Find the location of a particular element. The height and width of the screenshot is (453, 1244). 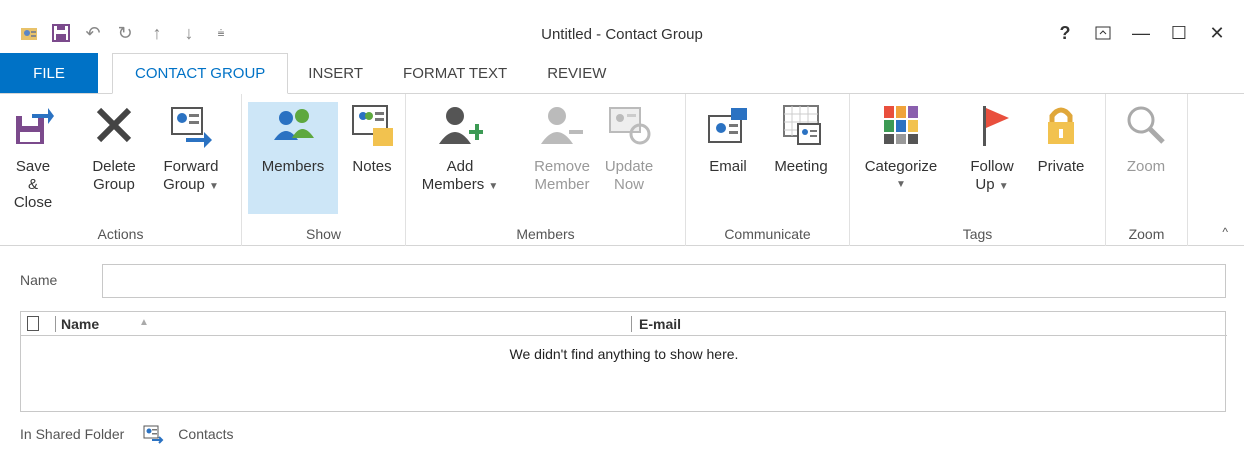

forward-group-line-2: Group ▼ is located at coordinates (191, 186).